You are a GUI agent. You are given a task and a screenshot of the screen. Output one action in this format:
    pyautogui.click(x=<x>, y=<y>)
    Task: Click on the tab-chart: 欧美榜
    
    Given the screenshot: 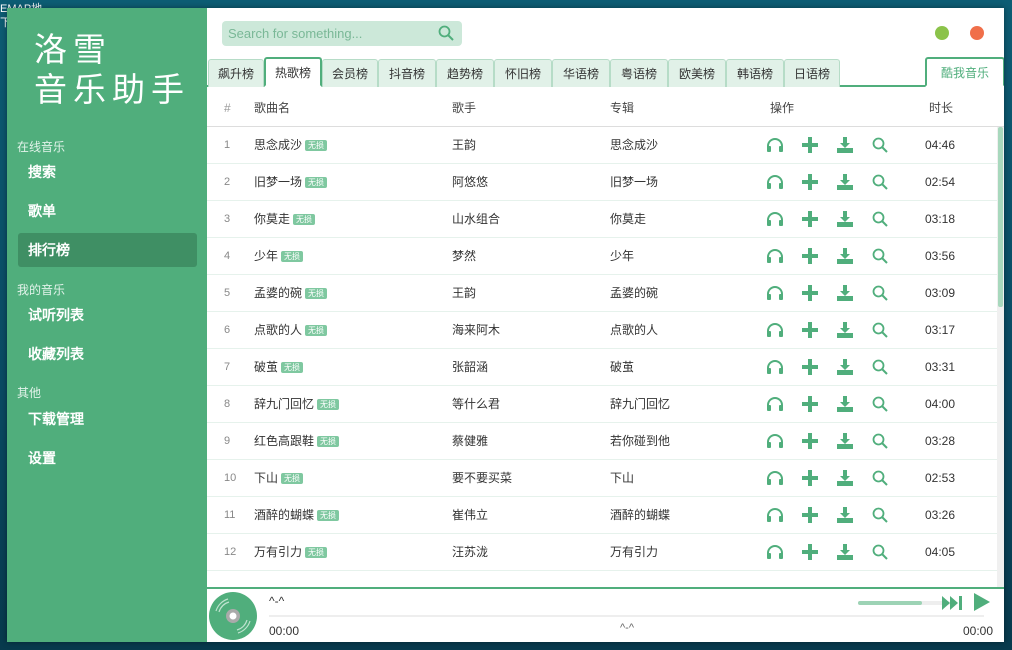 What is the action you would take?
    pyautogui.click(x=697, y=73)
    